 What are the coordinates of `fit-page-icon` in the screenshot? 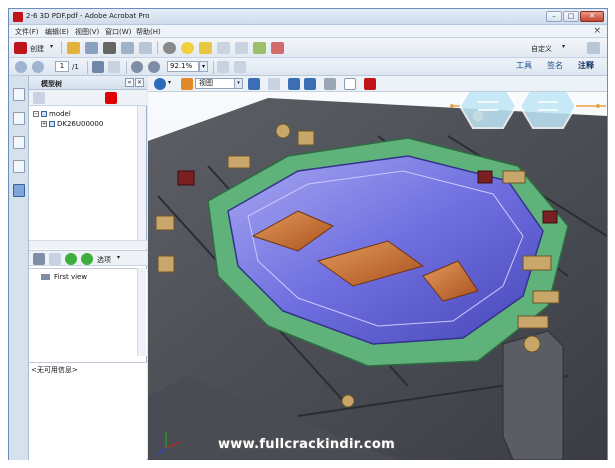 It's located at (223, 67).